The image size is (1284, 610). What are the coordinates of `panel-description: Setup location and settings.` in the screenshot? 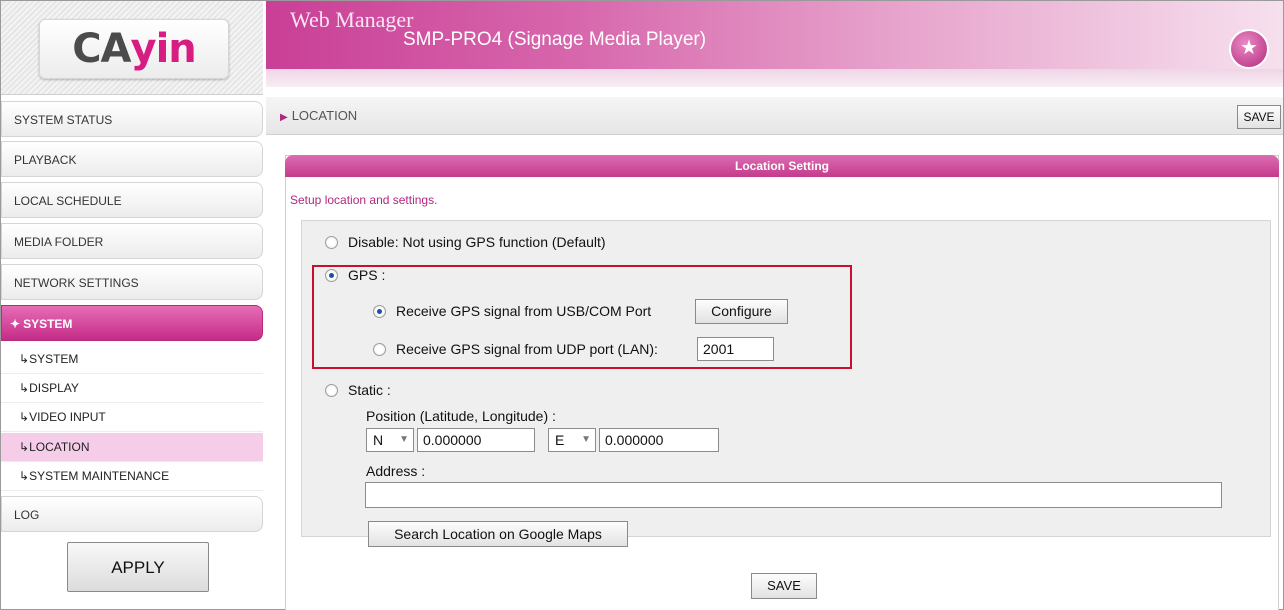 It's located at (364, 200).